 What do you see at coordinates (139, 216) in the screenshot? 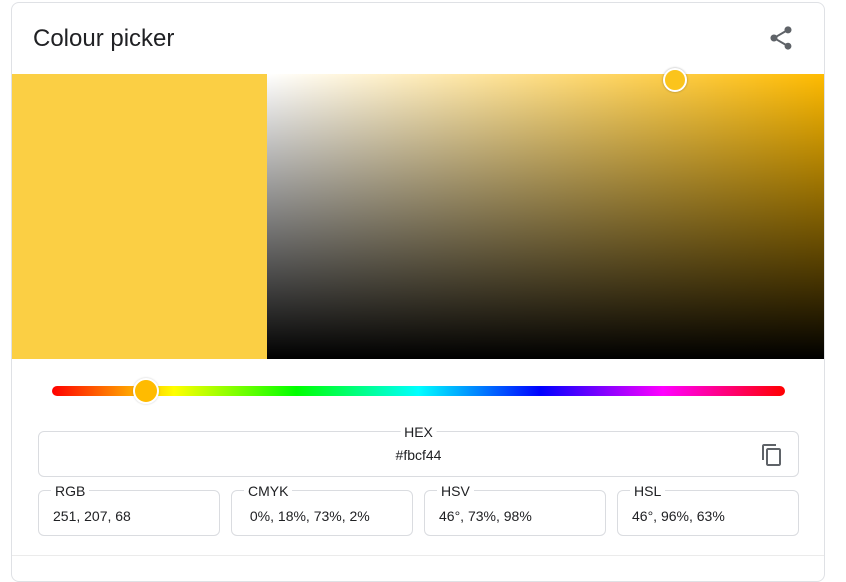
I see `selected-colour-swatch` at bounding box center [139, 216].